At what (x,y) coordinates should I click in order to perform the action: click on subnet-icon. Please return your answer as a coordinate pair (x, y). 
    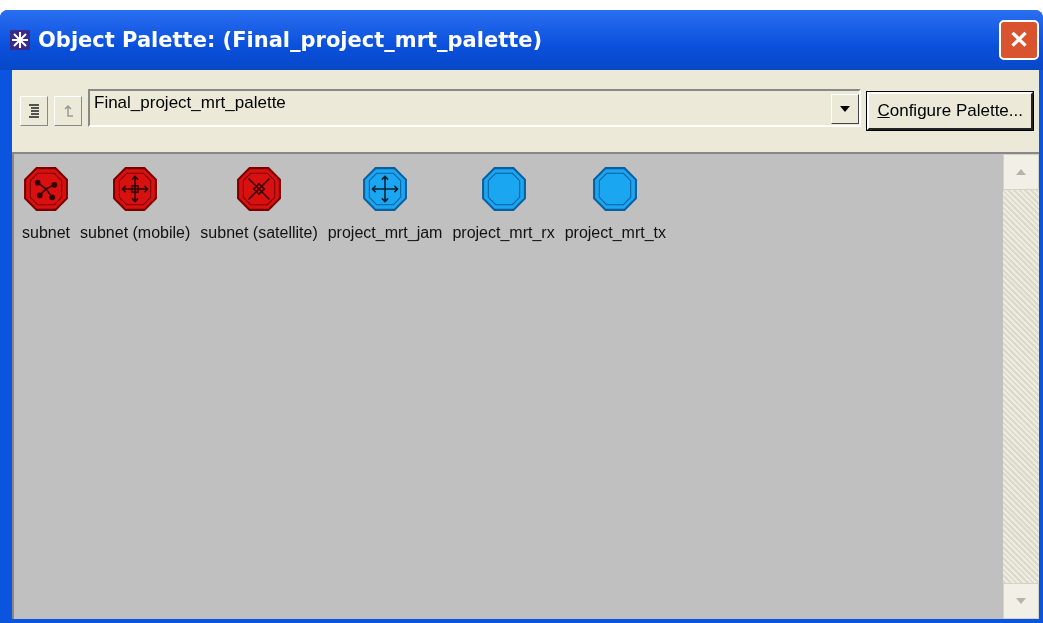
    Looking at the image, I should click on (46, 189).